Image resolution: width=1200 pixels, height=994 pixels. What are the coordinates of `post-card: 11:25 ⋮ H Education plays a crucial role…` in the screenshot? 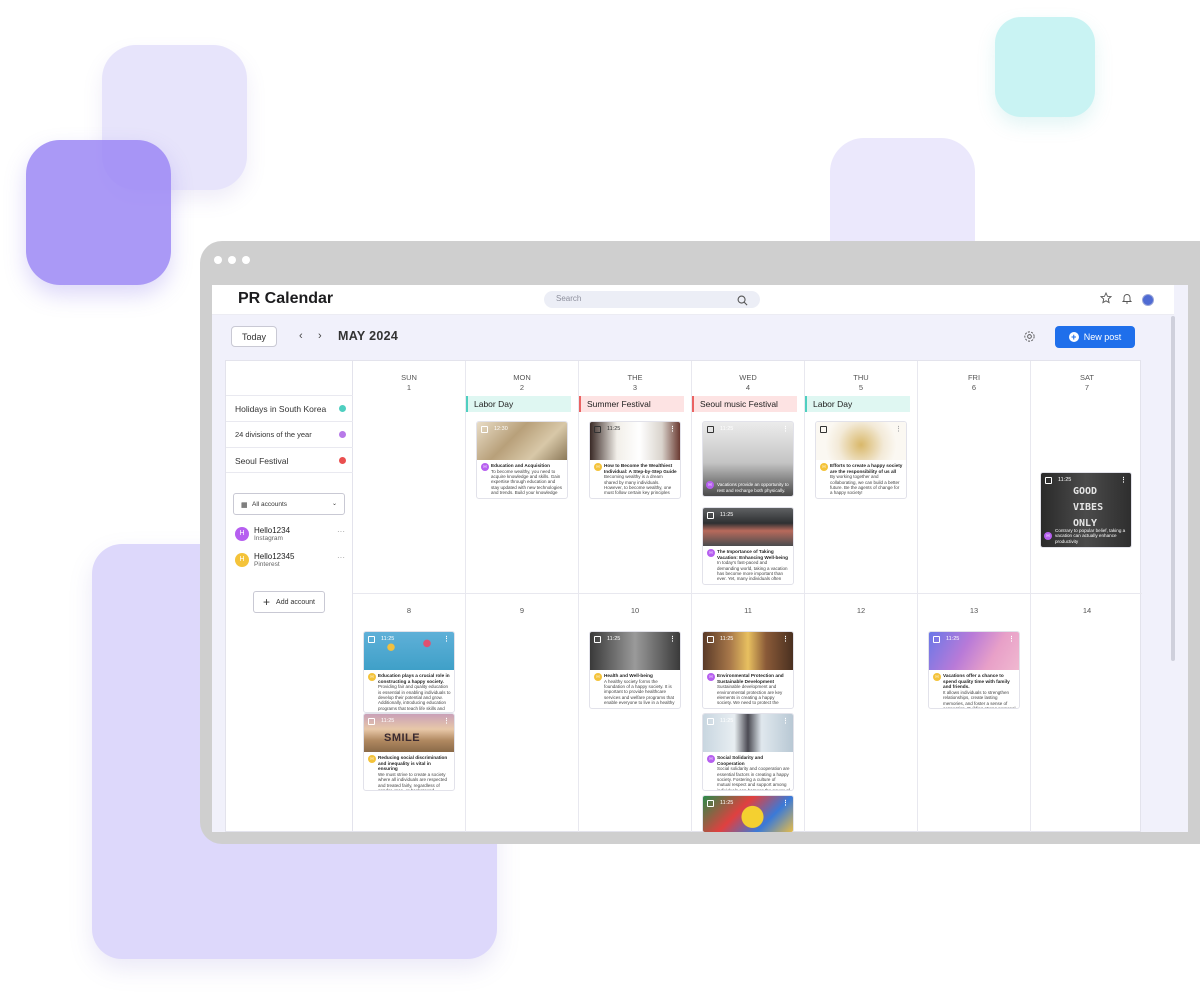 It's located at (409, 672).